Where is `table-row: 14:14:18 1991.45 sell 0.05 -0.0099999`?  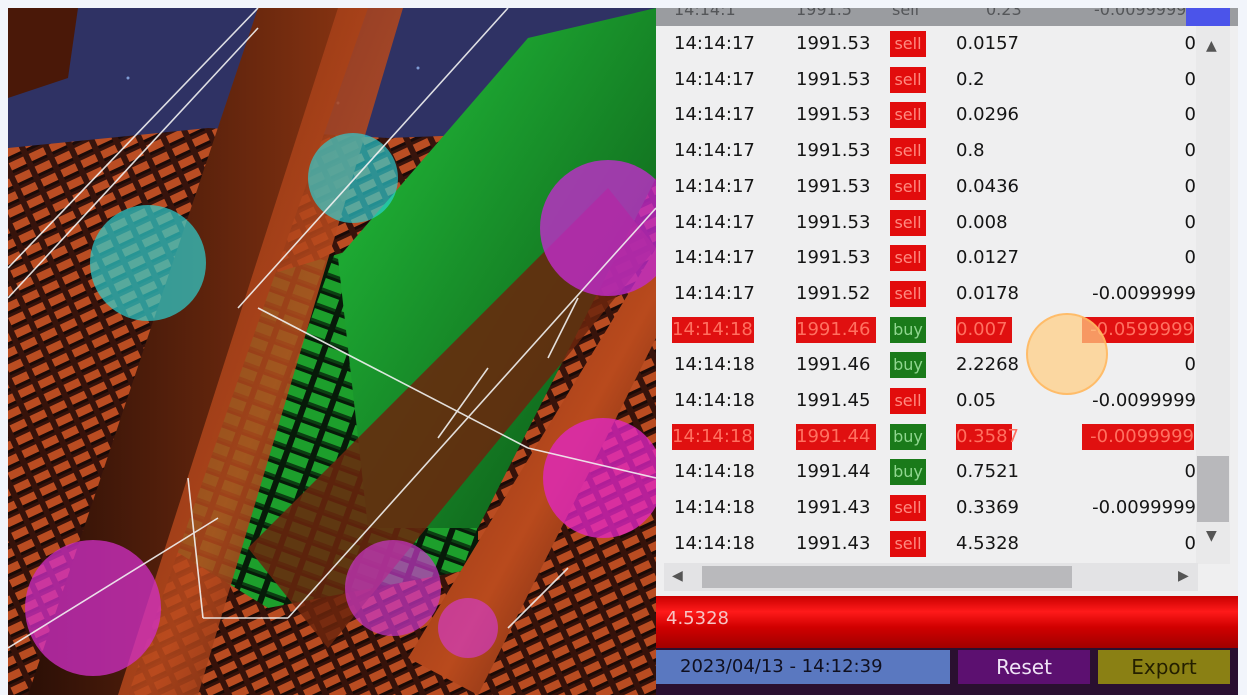 table-row: 14:14:18 1991.45 sell 0.05 -0.0099999 is located at coordinates (926, 401).